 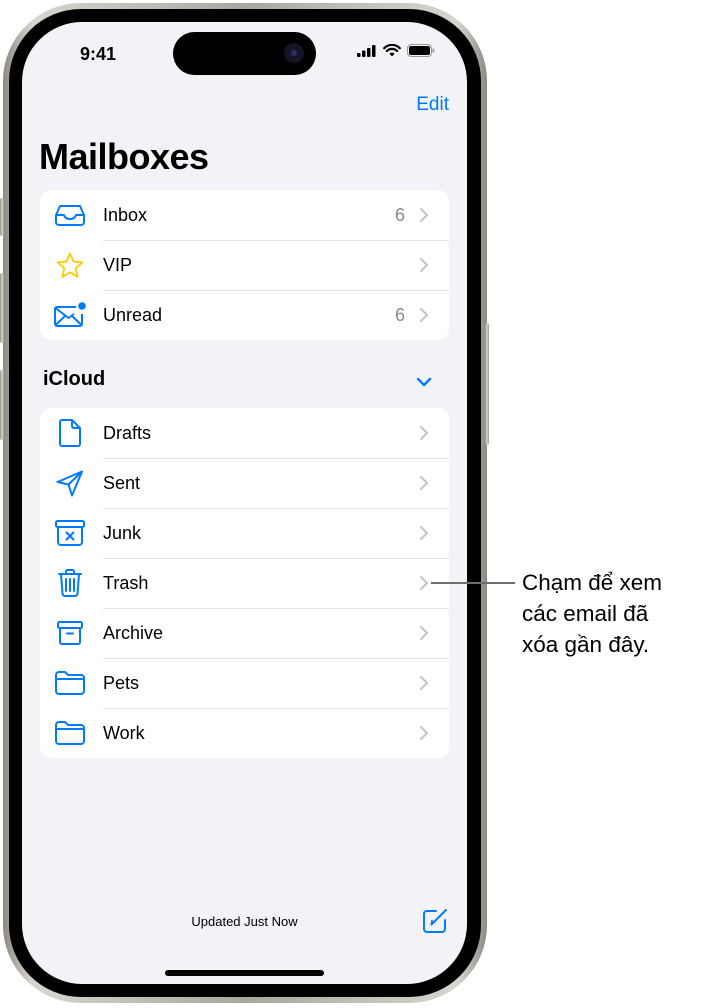 I want to click on dynamic-island, so click(x=244, y=53).